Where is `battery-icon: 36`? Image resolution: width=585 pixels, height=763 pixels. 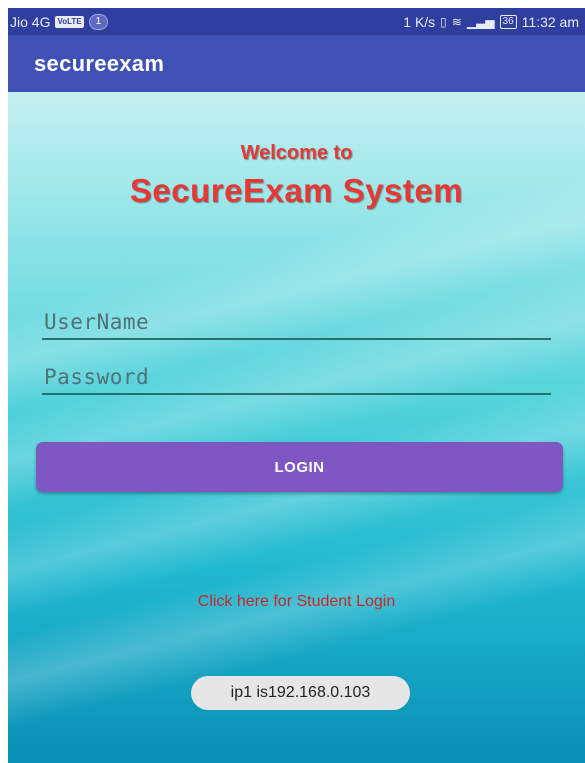 battery-icon: 36 is located at coordinates (508, 21).